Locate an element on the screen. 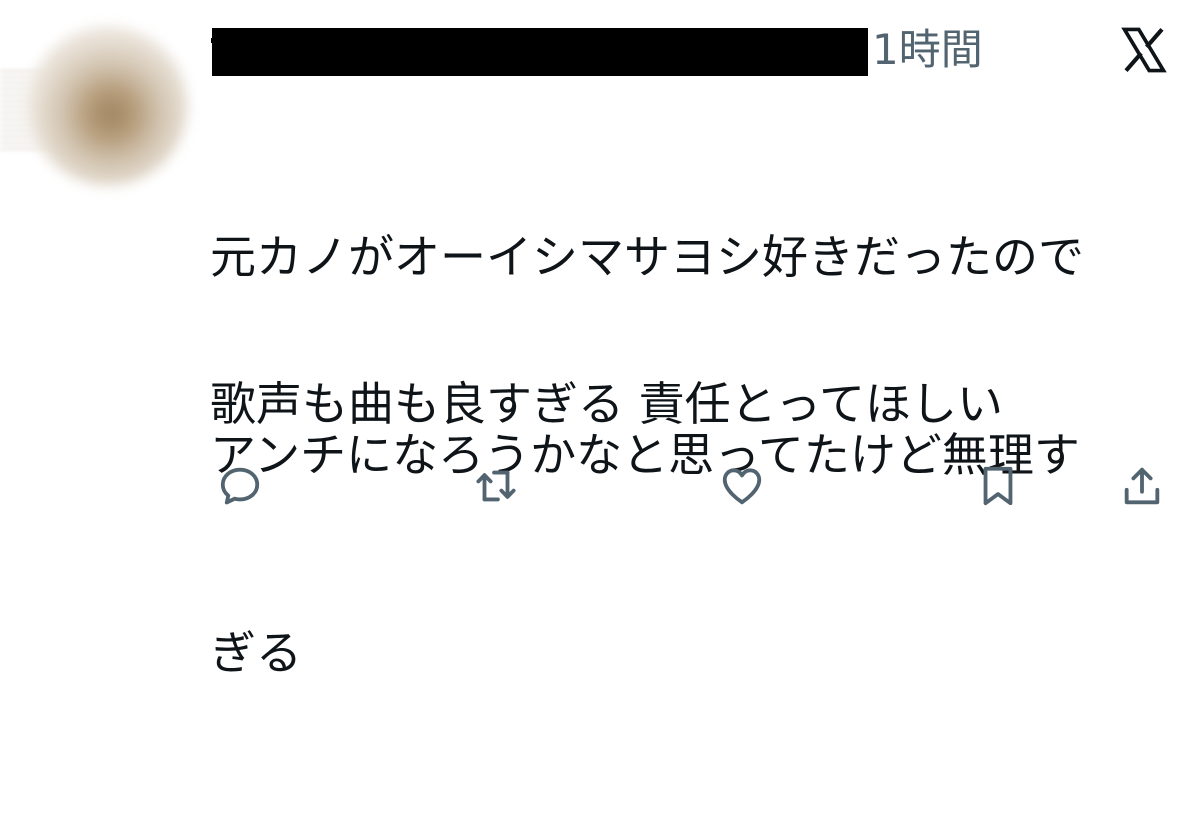 The image size is (1199, 818). like-button is located at coordinates (742, 486).